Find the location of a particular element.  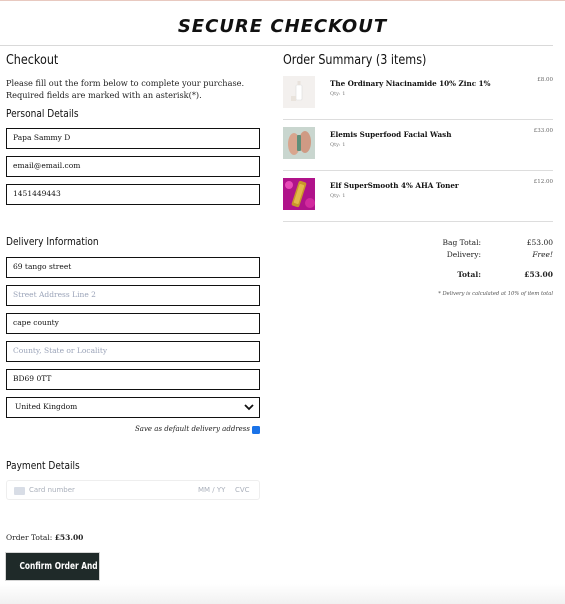

full-name-field: Papa Sammy D is located at coordinates (133, 138).